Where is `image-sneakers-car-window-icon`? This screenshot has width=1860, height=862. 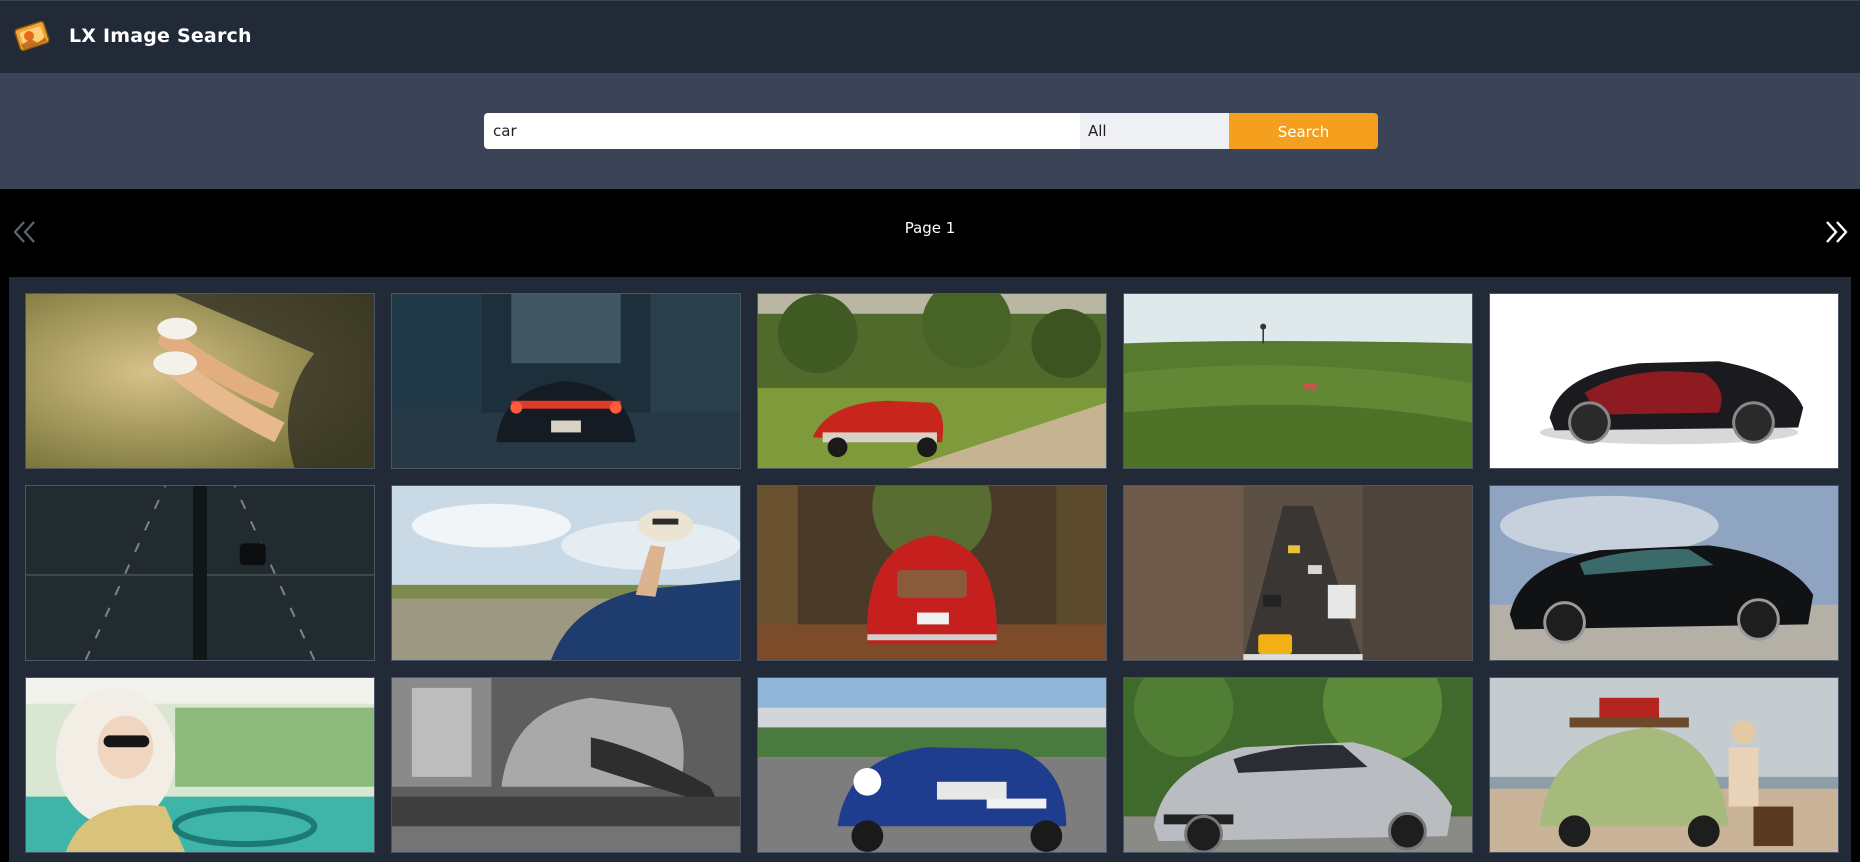
image-sneakers-car-window-icon is located at coordinates (200, 381).